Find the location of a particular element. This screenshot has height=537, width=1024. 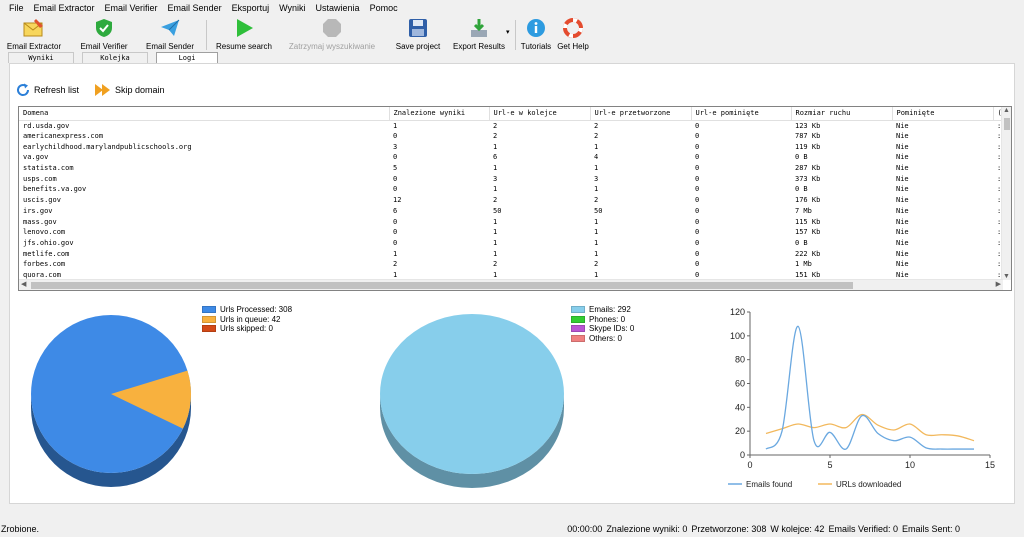

scroll-left-icon: ◀ is located at coordinates (23, 284).